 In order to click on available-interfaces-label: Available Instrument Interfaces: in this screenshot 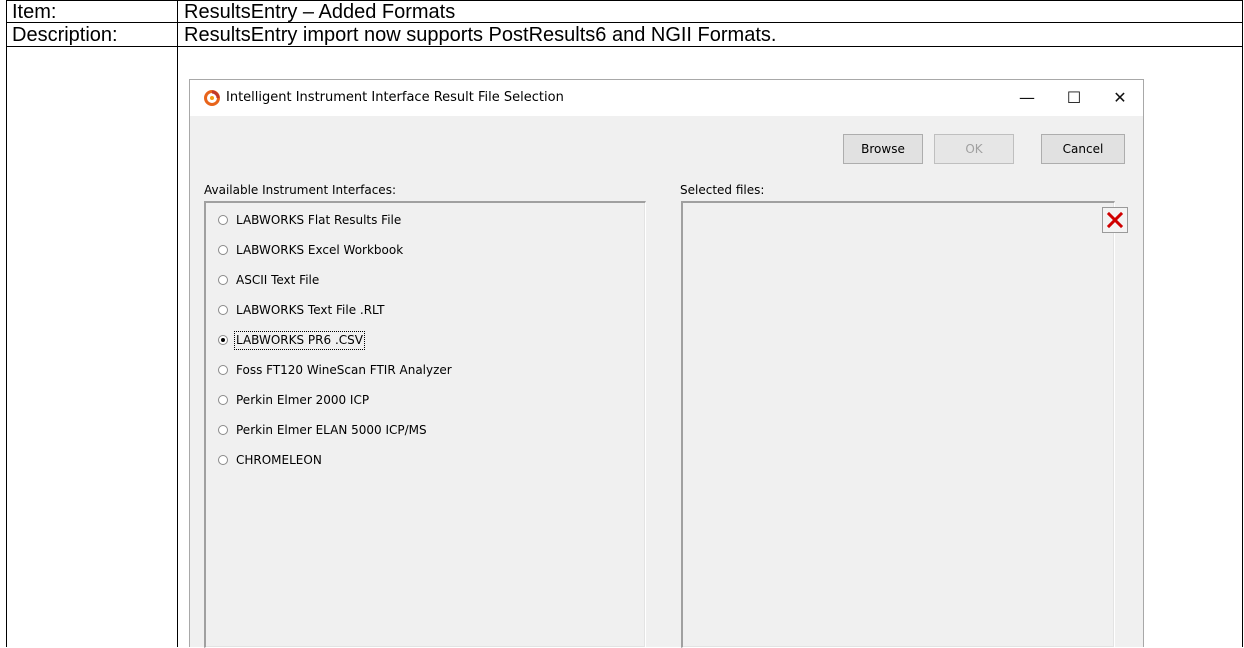, I will do `click(300, 190)`.